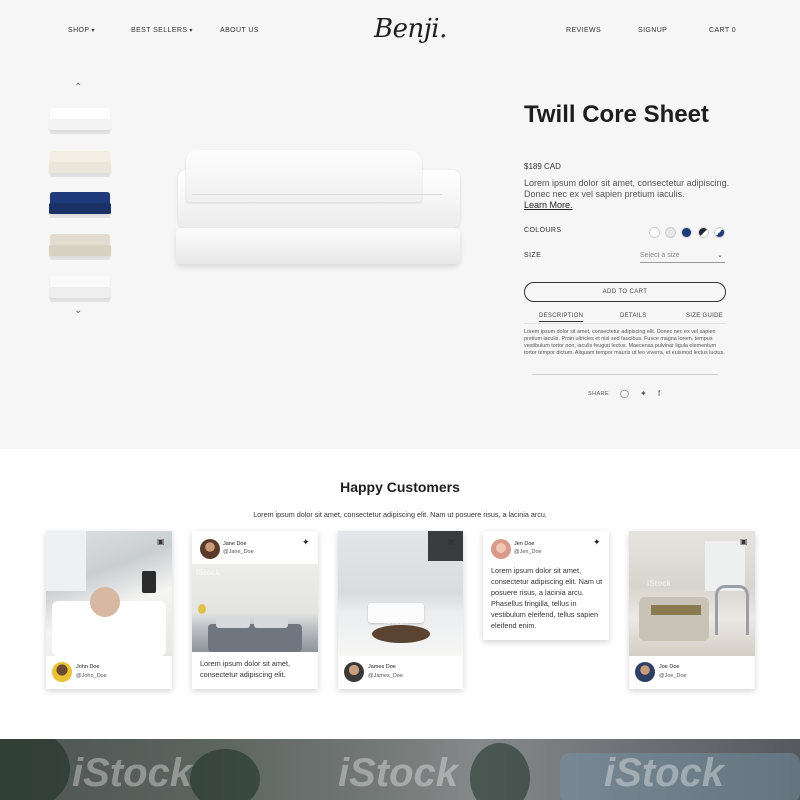 Image resolution: width=800 pixels, height=800 pixels. Describe the element at coordinates (703, 232) in the screenshot. I see `colour-swatch-black-white` at that location.